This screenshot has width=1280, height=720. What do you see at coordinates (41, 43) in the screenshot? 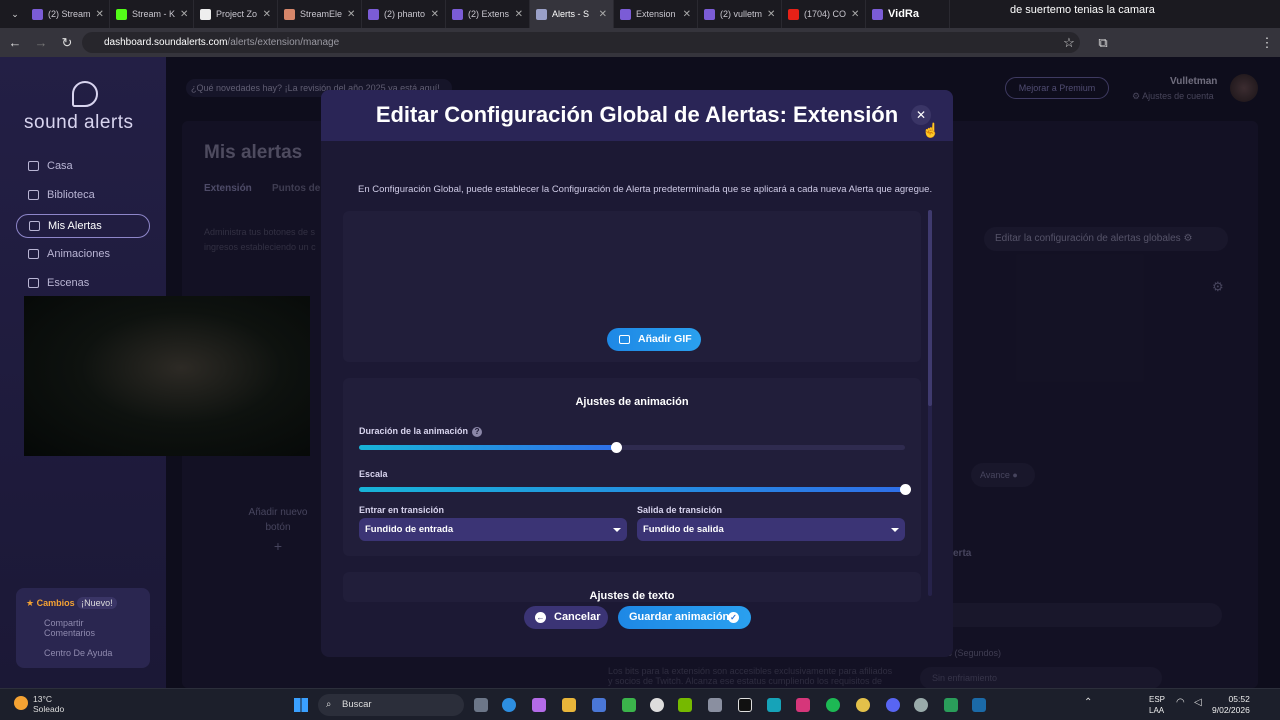
I see `forward-icon: →` at bounding box center [41, 43].